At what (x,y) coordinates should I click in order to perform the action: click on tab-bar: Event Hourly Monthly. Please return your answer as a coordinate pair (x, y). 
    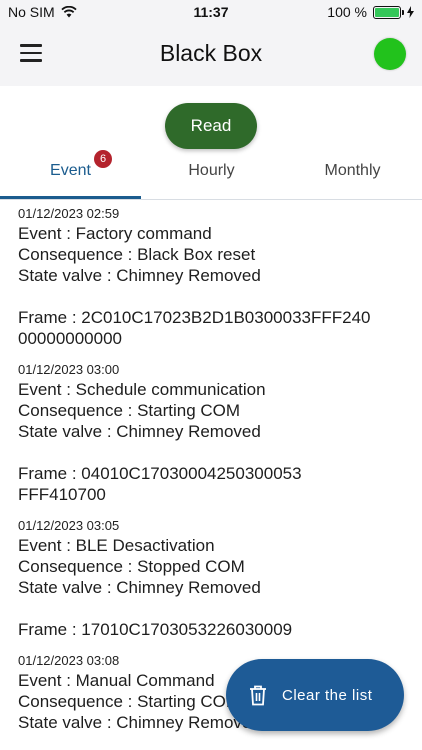
    Looking at the image, I should click on (211, 175).